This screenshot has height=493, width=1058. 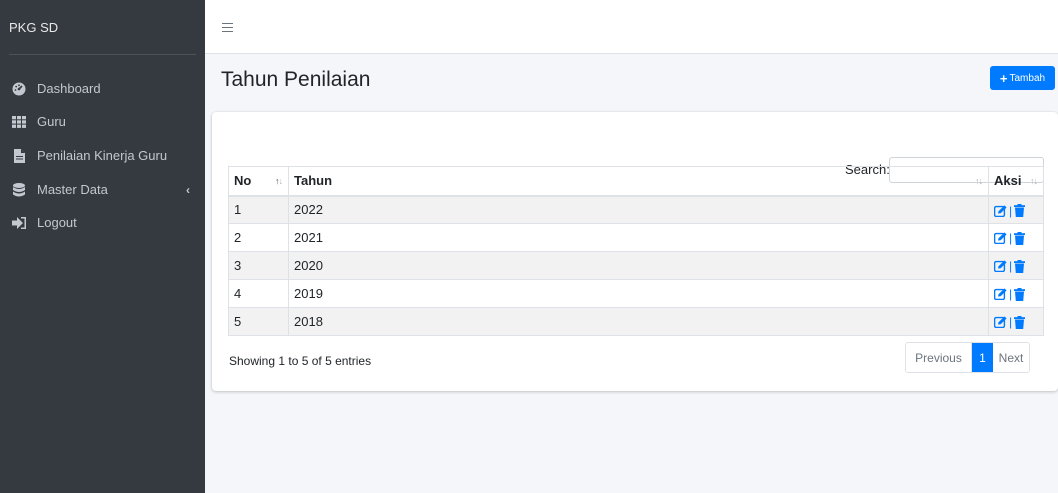 What do you see at coordinates (258, 293) in the screenshot?
I see `cell-no: 4` at bounding box center [258, 293].